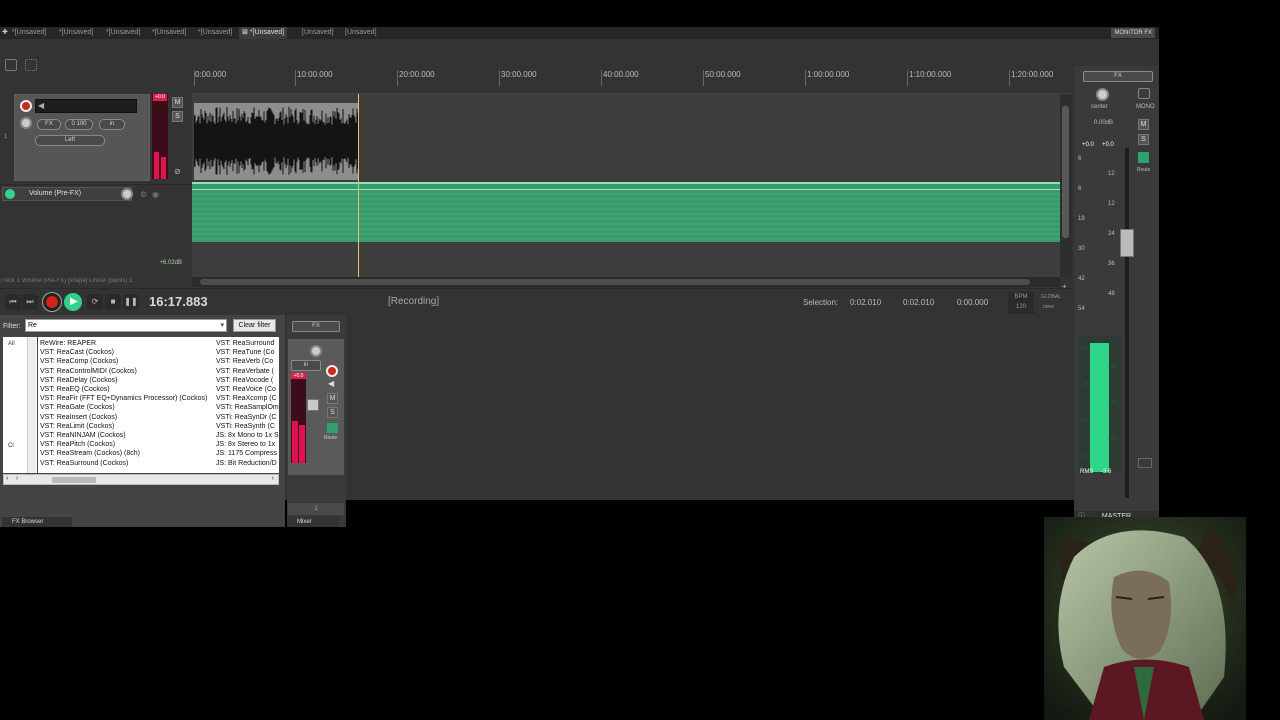  I want to click on project-tab-active: ⊠ *[Unsaved], so click(263, 33).